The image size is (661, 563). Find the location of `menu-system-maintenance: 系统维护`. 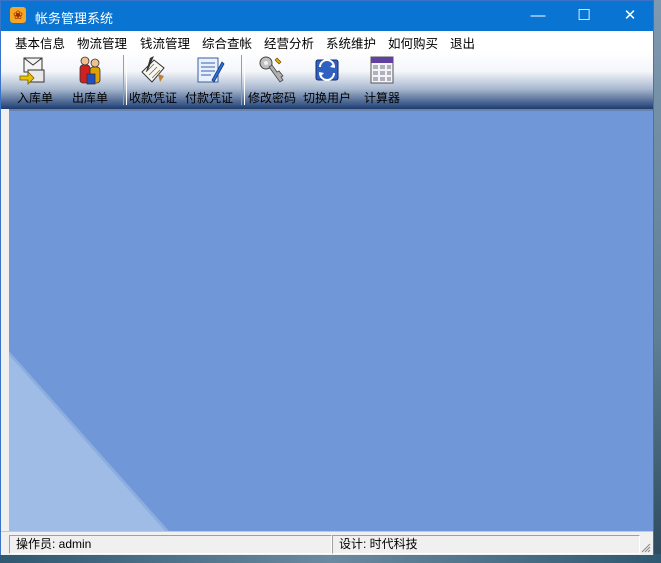

menu-system-maintenance: 系统维护 is located at coordinates (351, 42).